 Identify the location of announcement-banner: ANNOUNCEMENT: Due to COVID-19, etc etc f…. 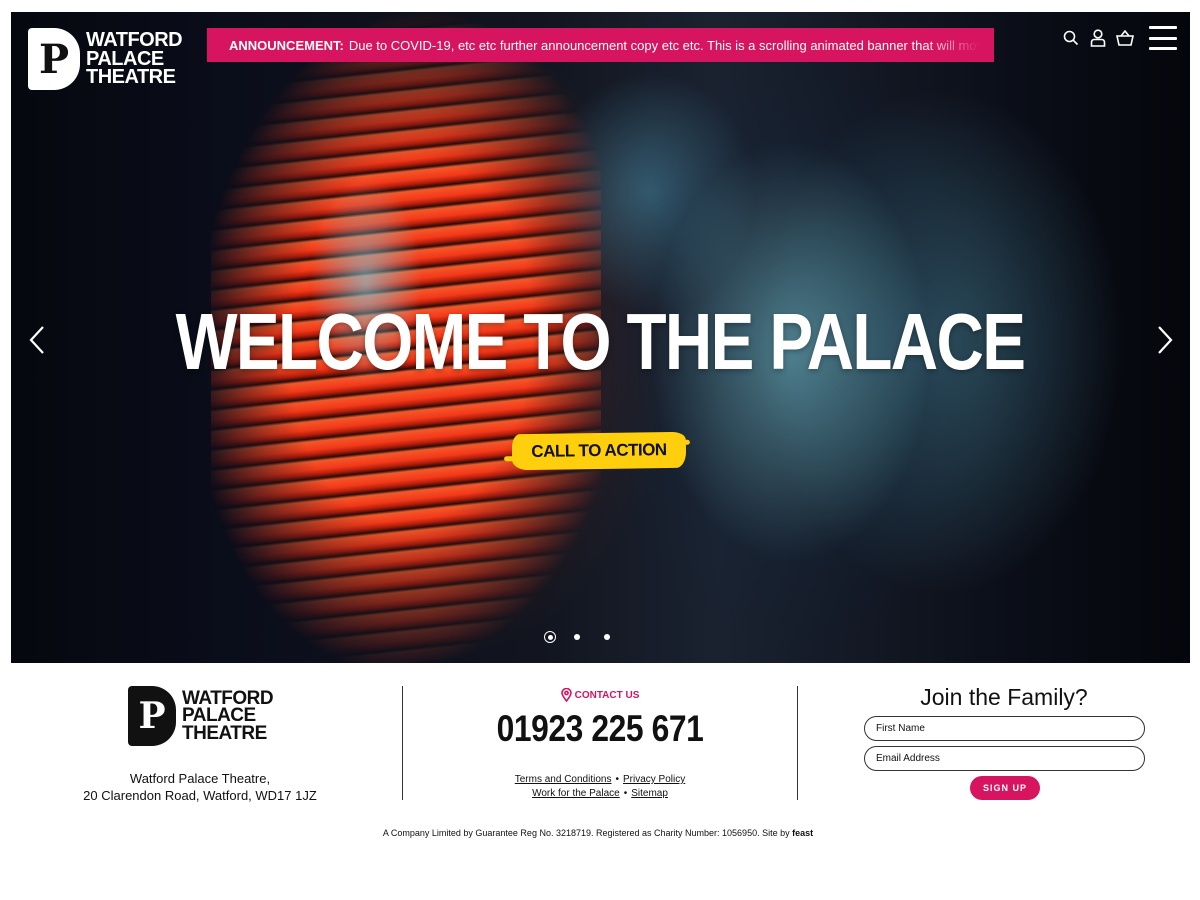
(600, 45).